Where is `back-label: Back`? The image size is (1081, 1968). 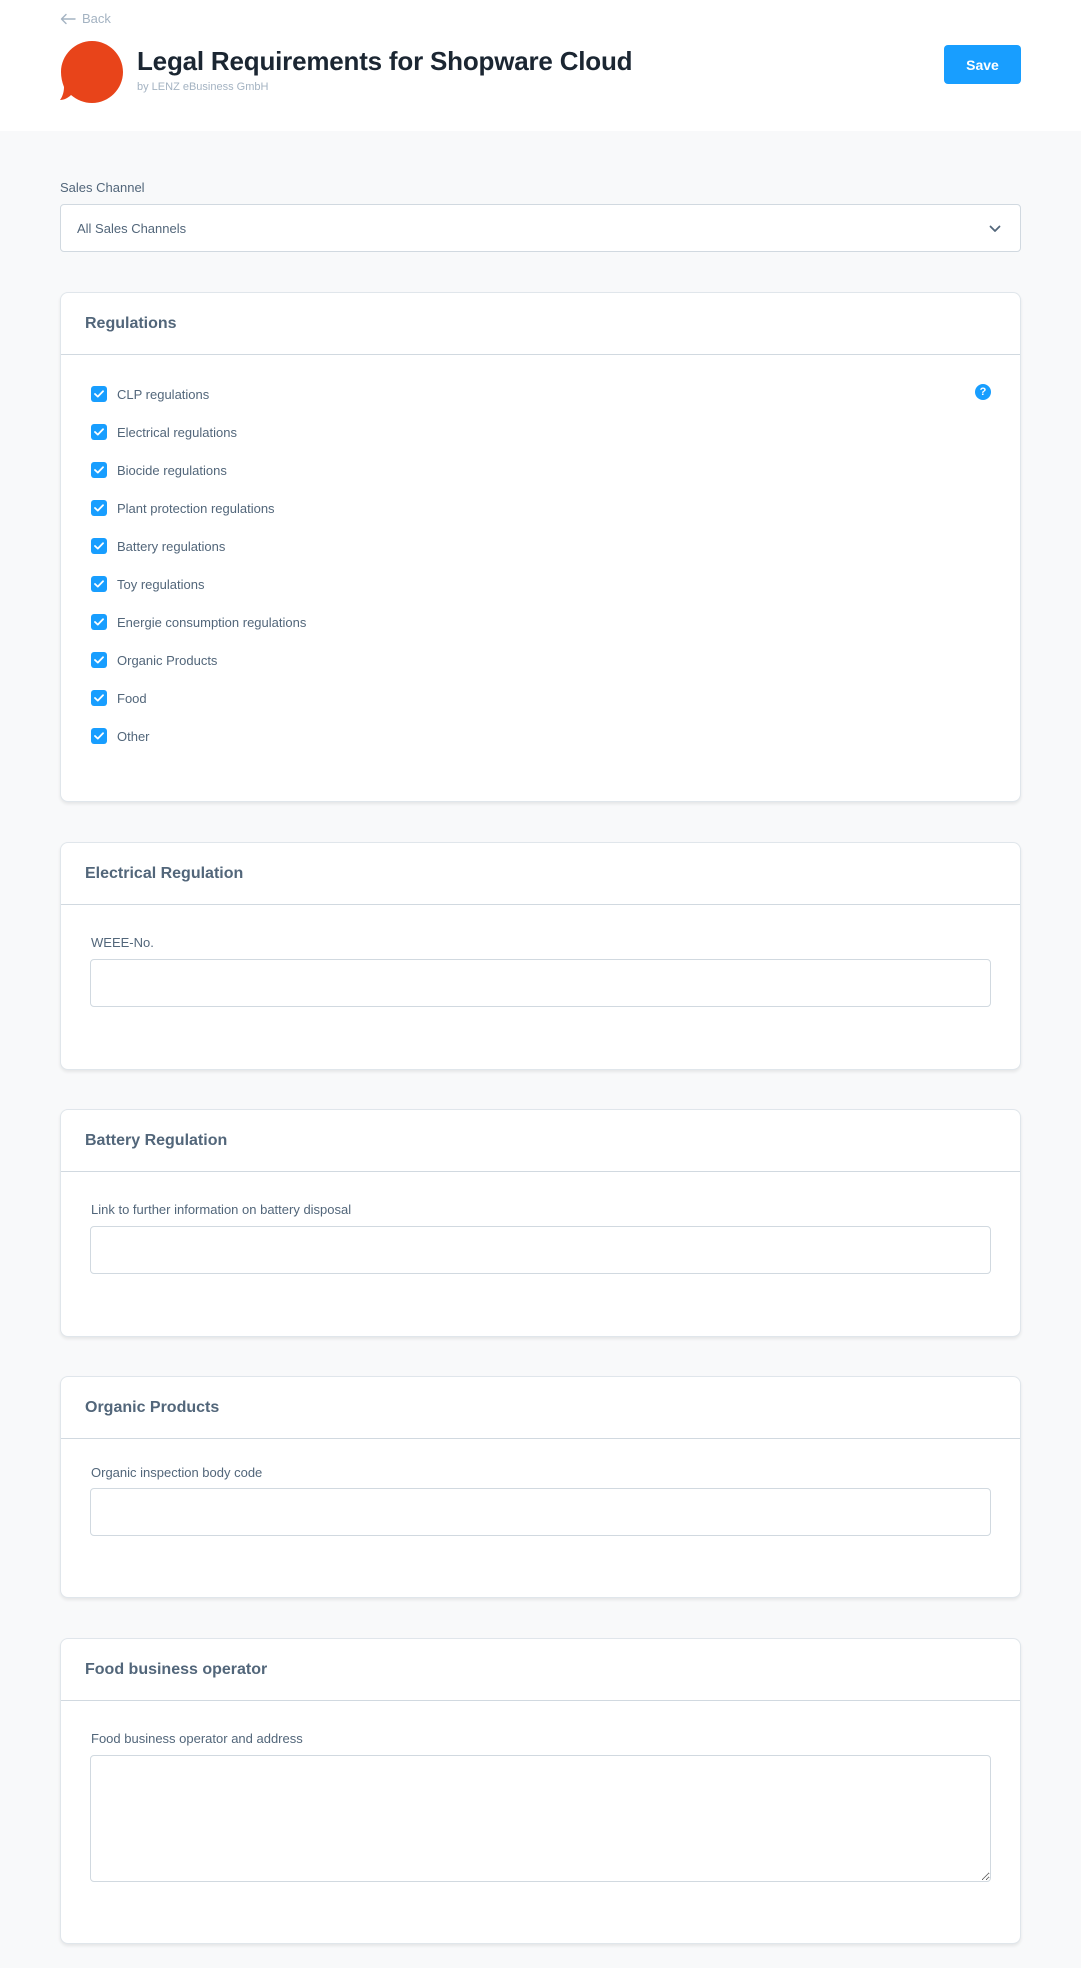
back-label: Back is located at coordinates (96, 18).